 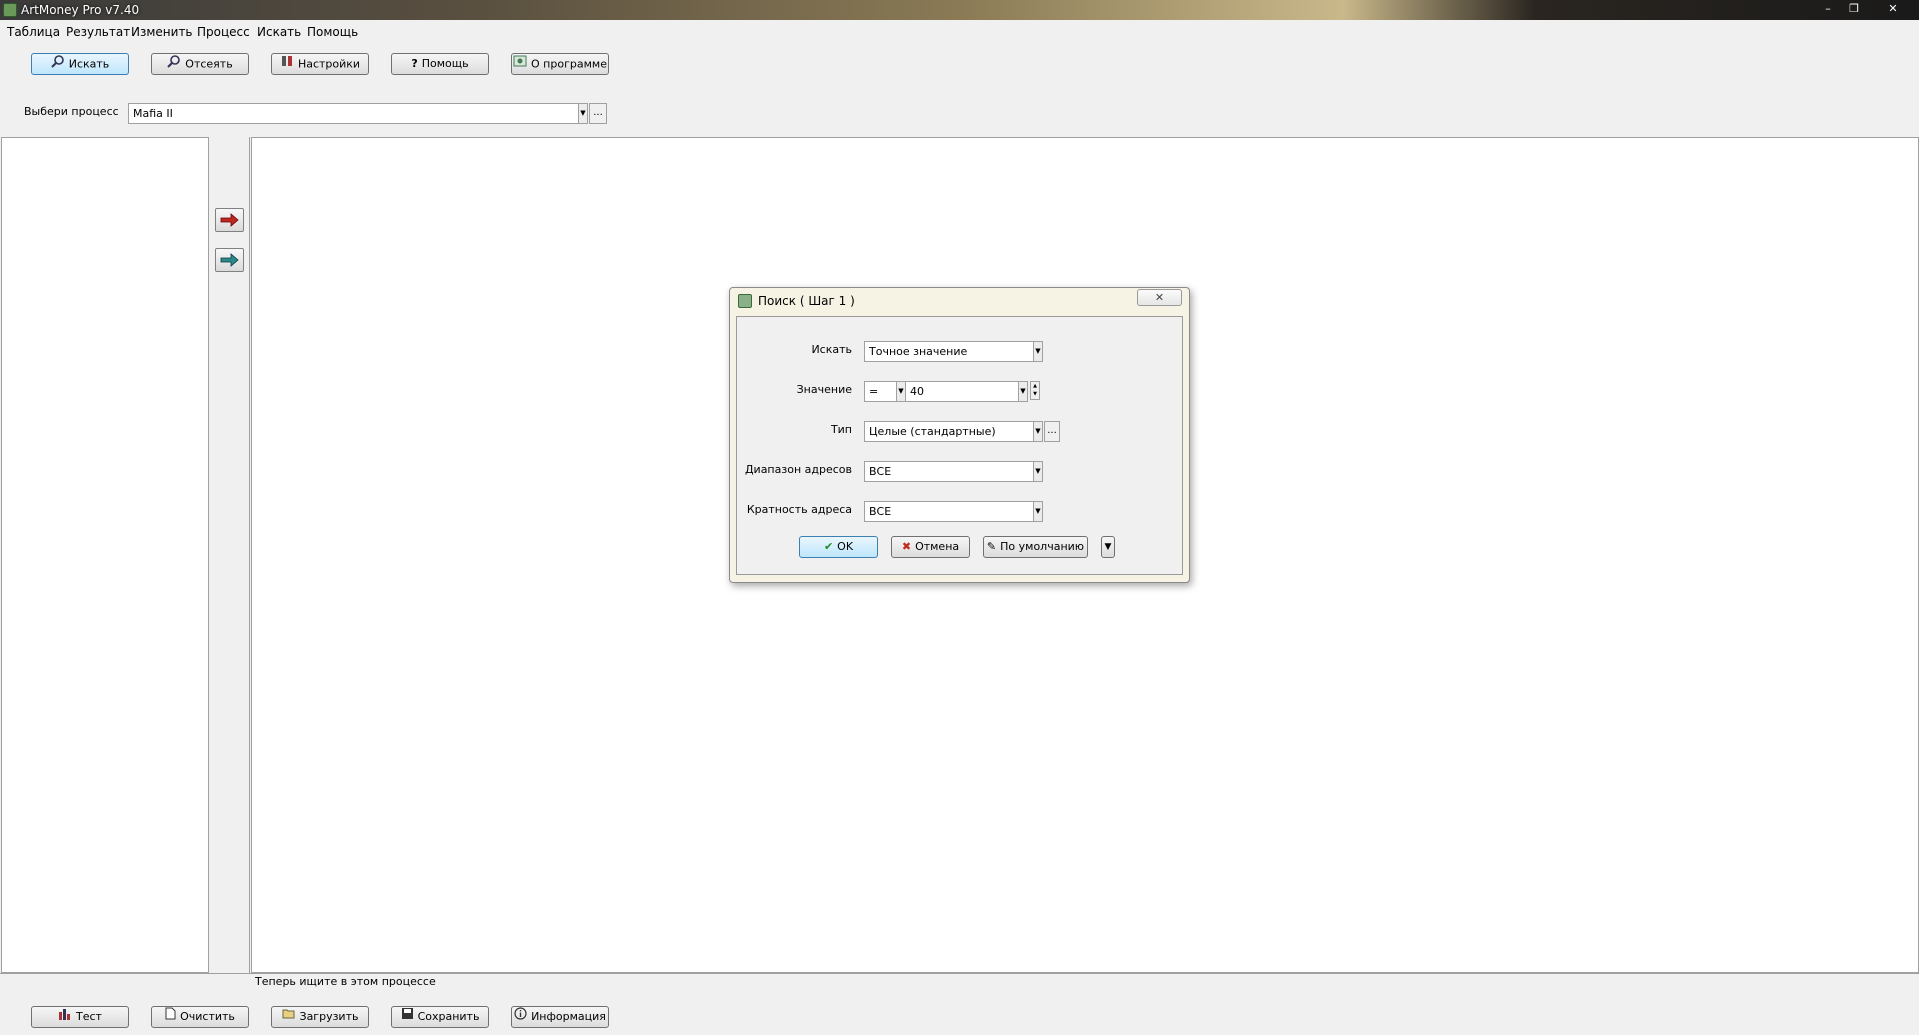 I want to click on info-icon, so click(x=520, y=1017).